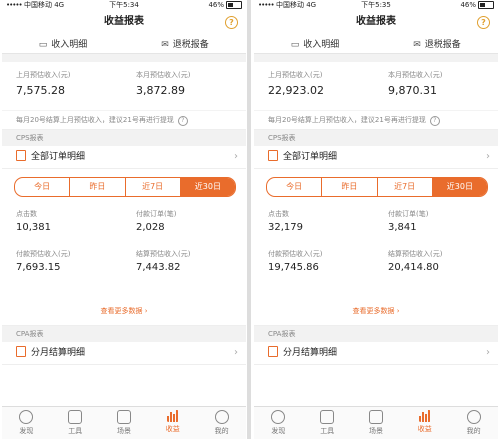 The height and width of the screenshot is (439, 500). I want to click on nav-bar: 收益报表 ?, so click(376, 22).